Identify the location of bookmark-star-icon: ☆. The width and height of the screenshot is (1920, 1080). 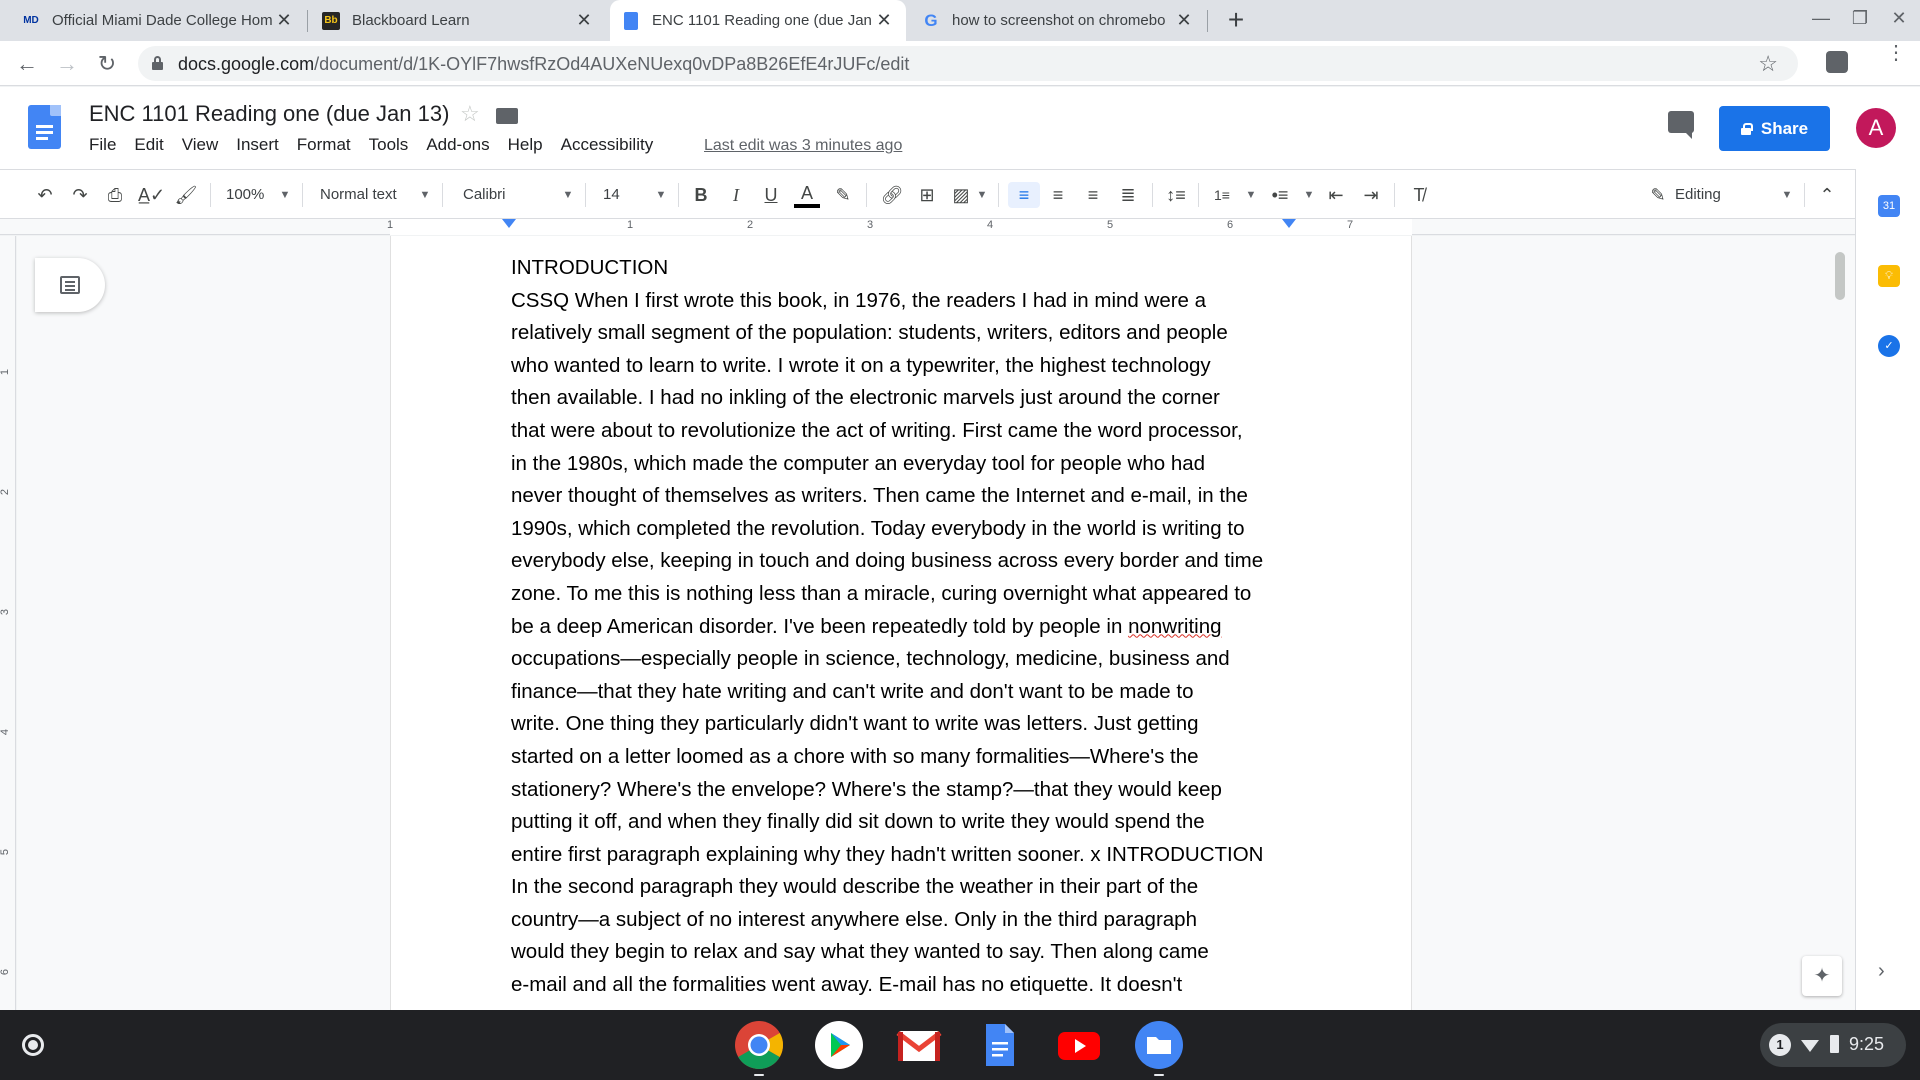
(1768, 64).